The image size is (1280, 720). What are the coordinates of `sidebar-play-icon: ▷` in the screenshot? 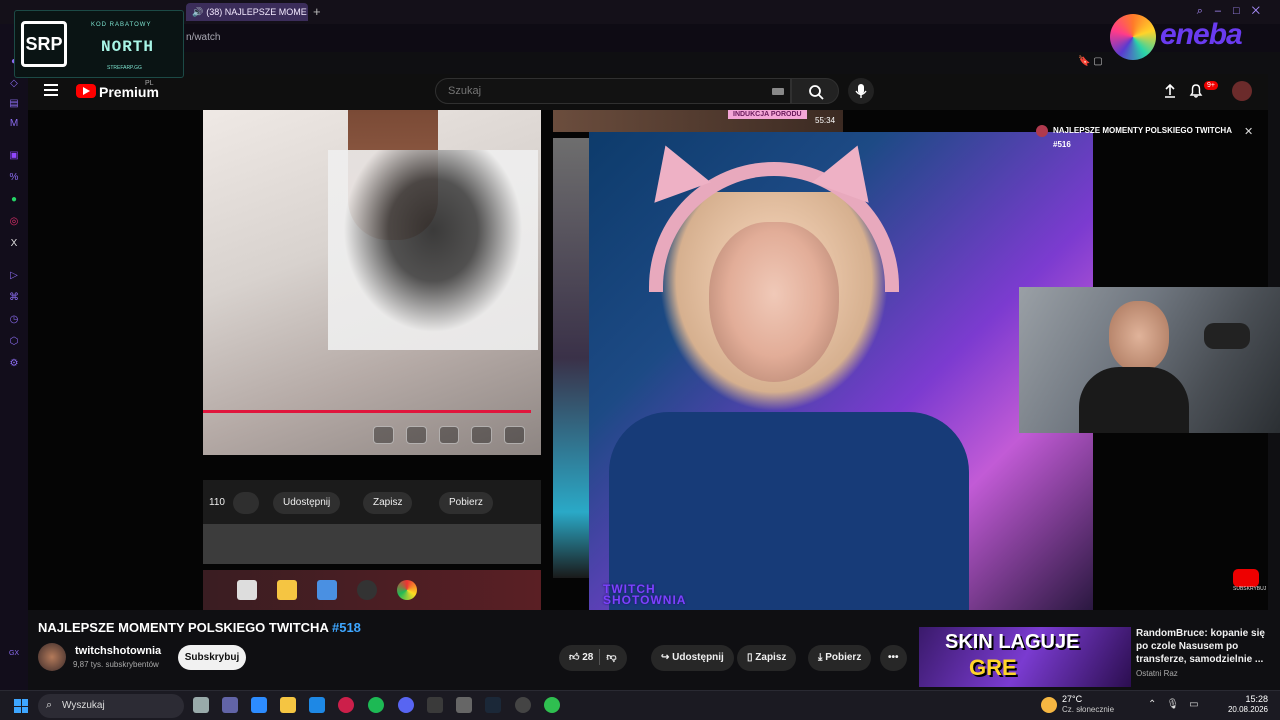 It's located at (14, 276).